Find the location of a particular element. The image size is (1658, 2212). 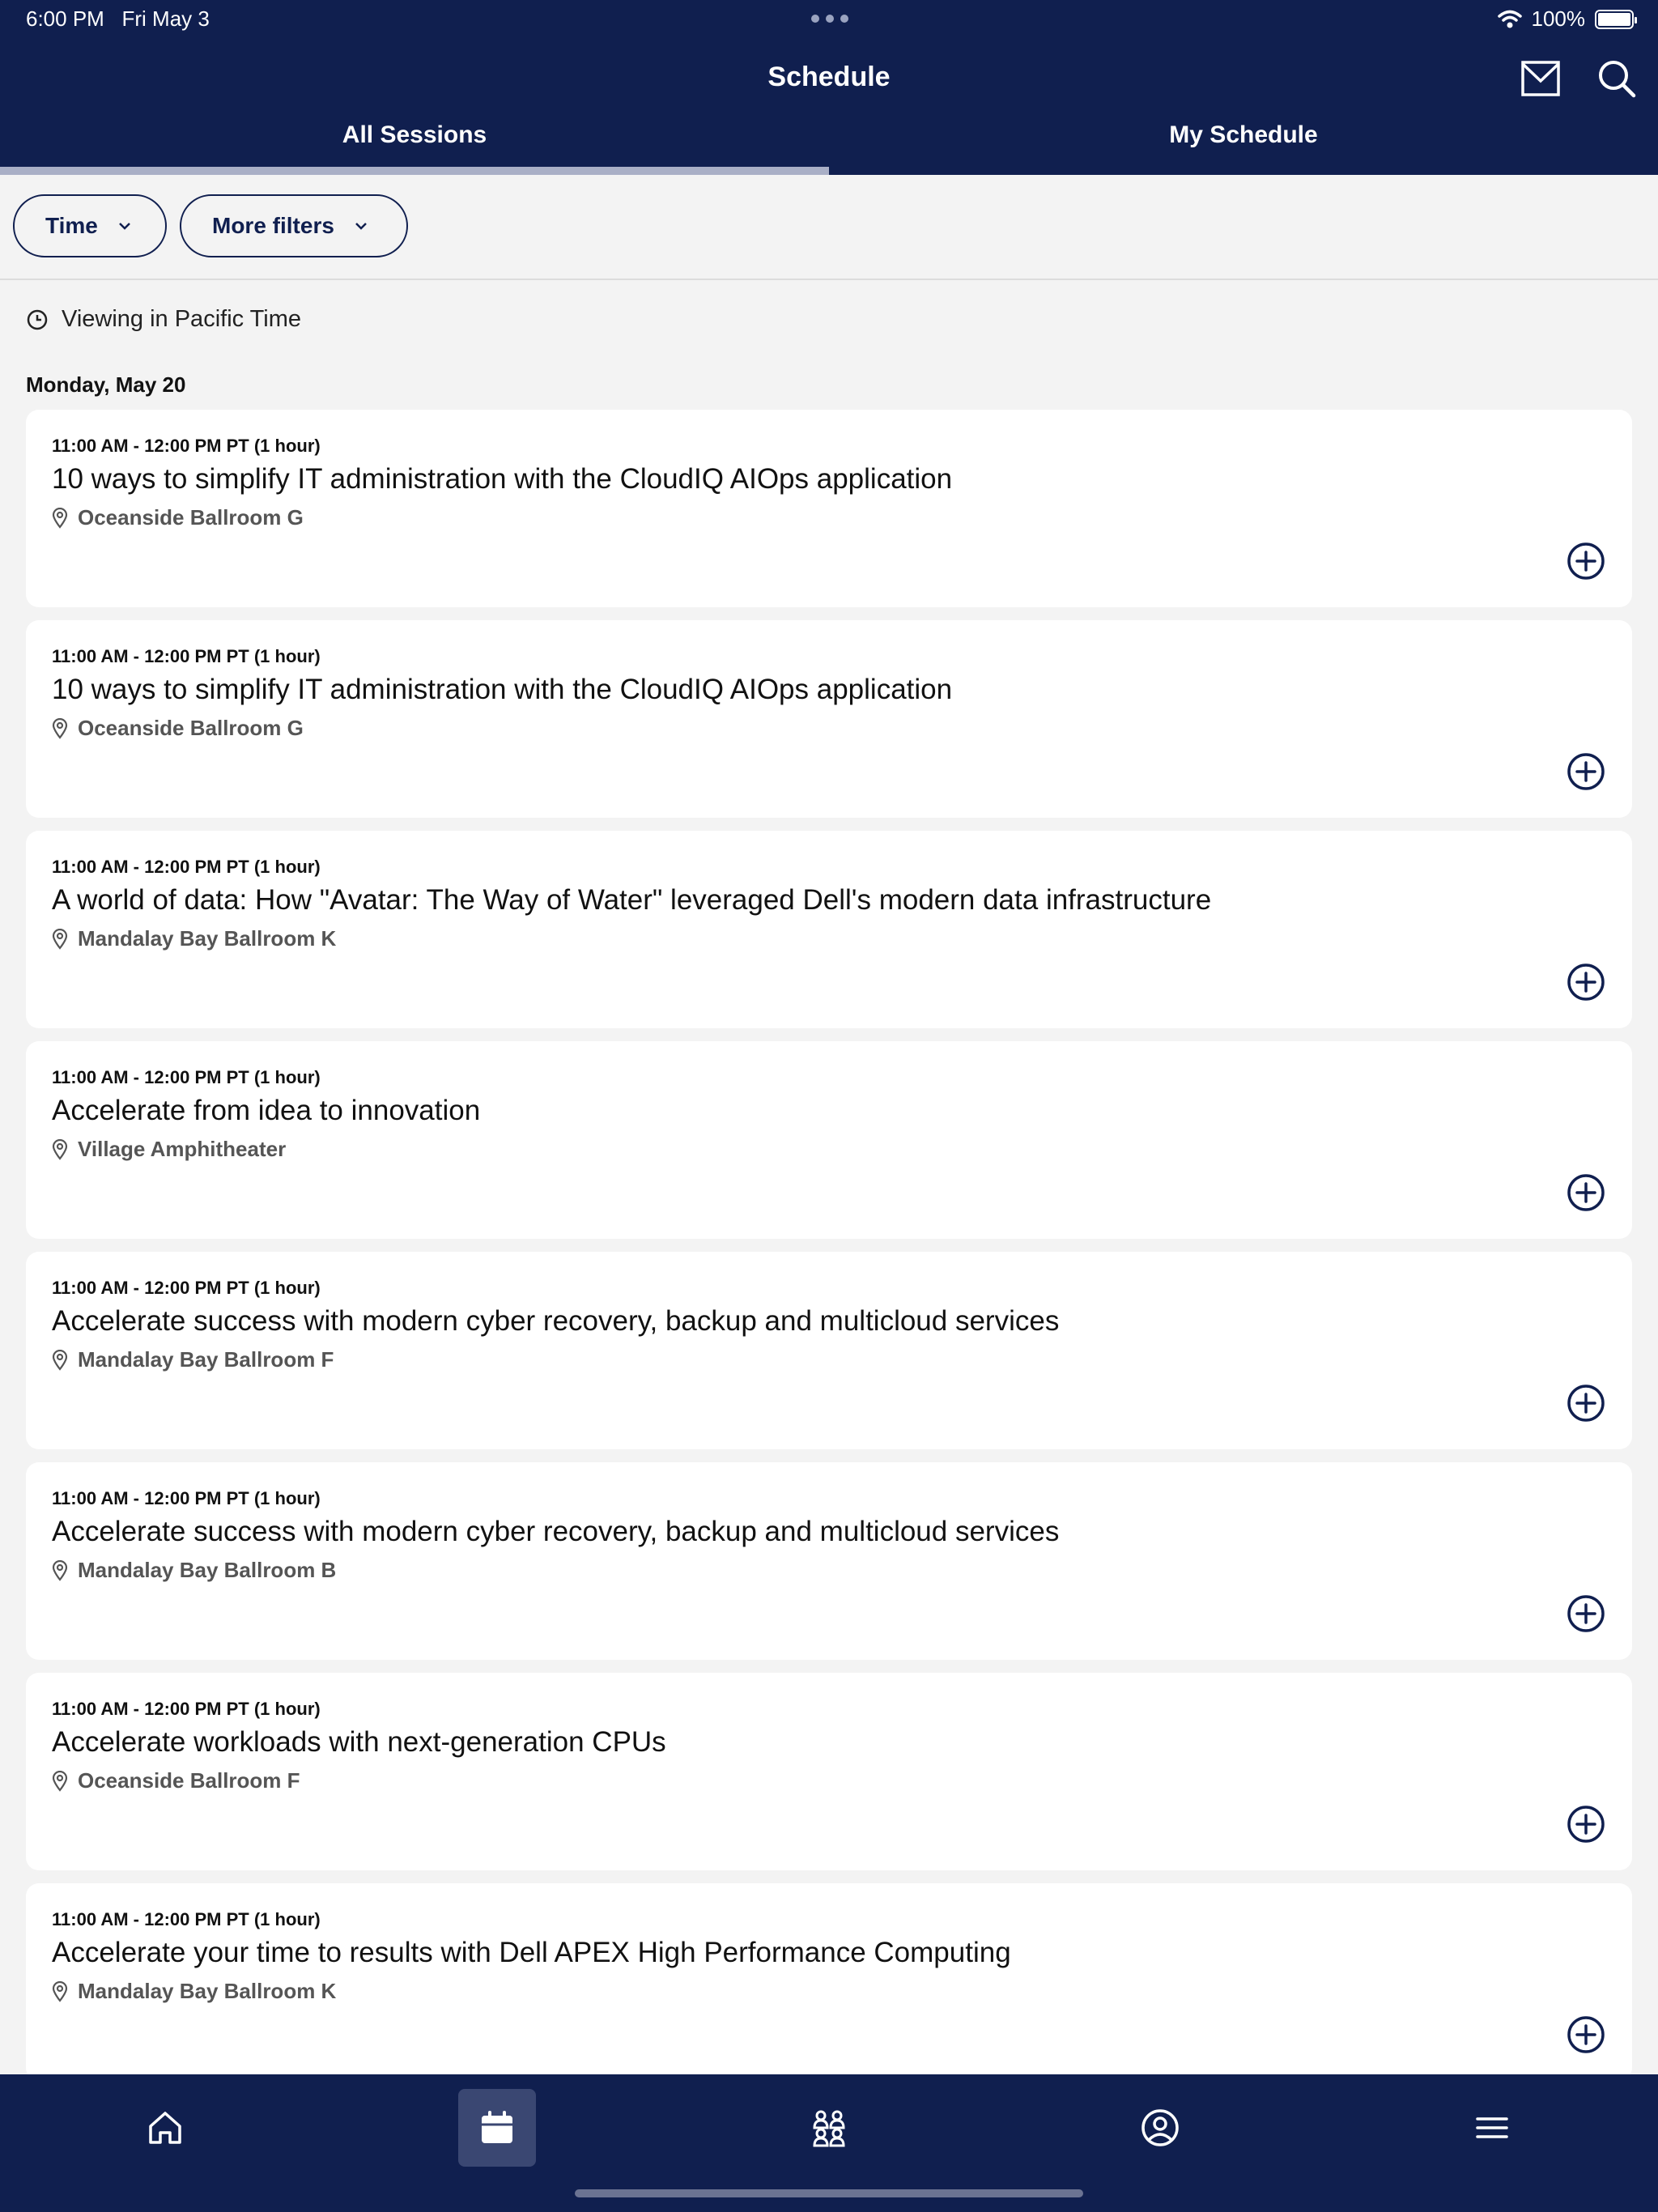

bottom-tab-bar is located at coordinates (829, 2143).